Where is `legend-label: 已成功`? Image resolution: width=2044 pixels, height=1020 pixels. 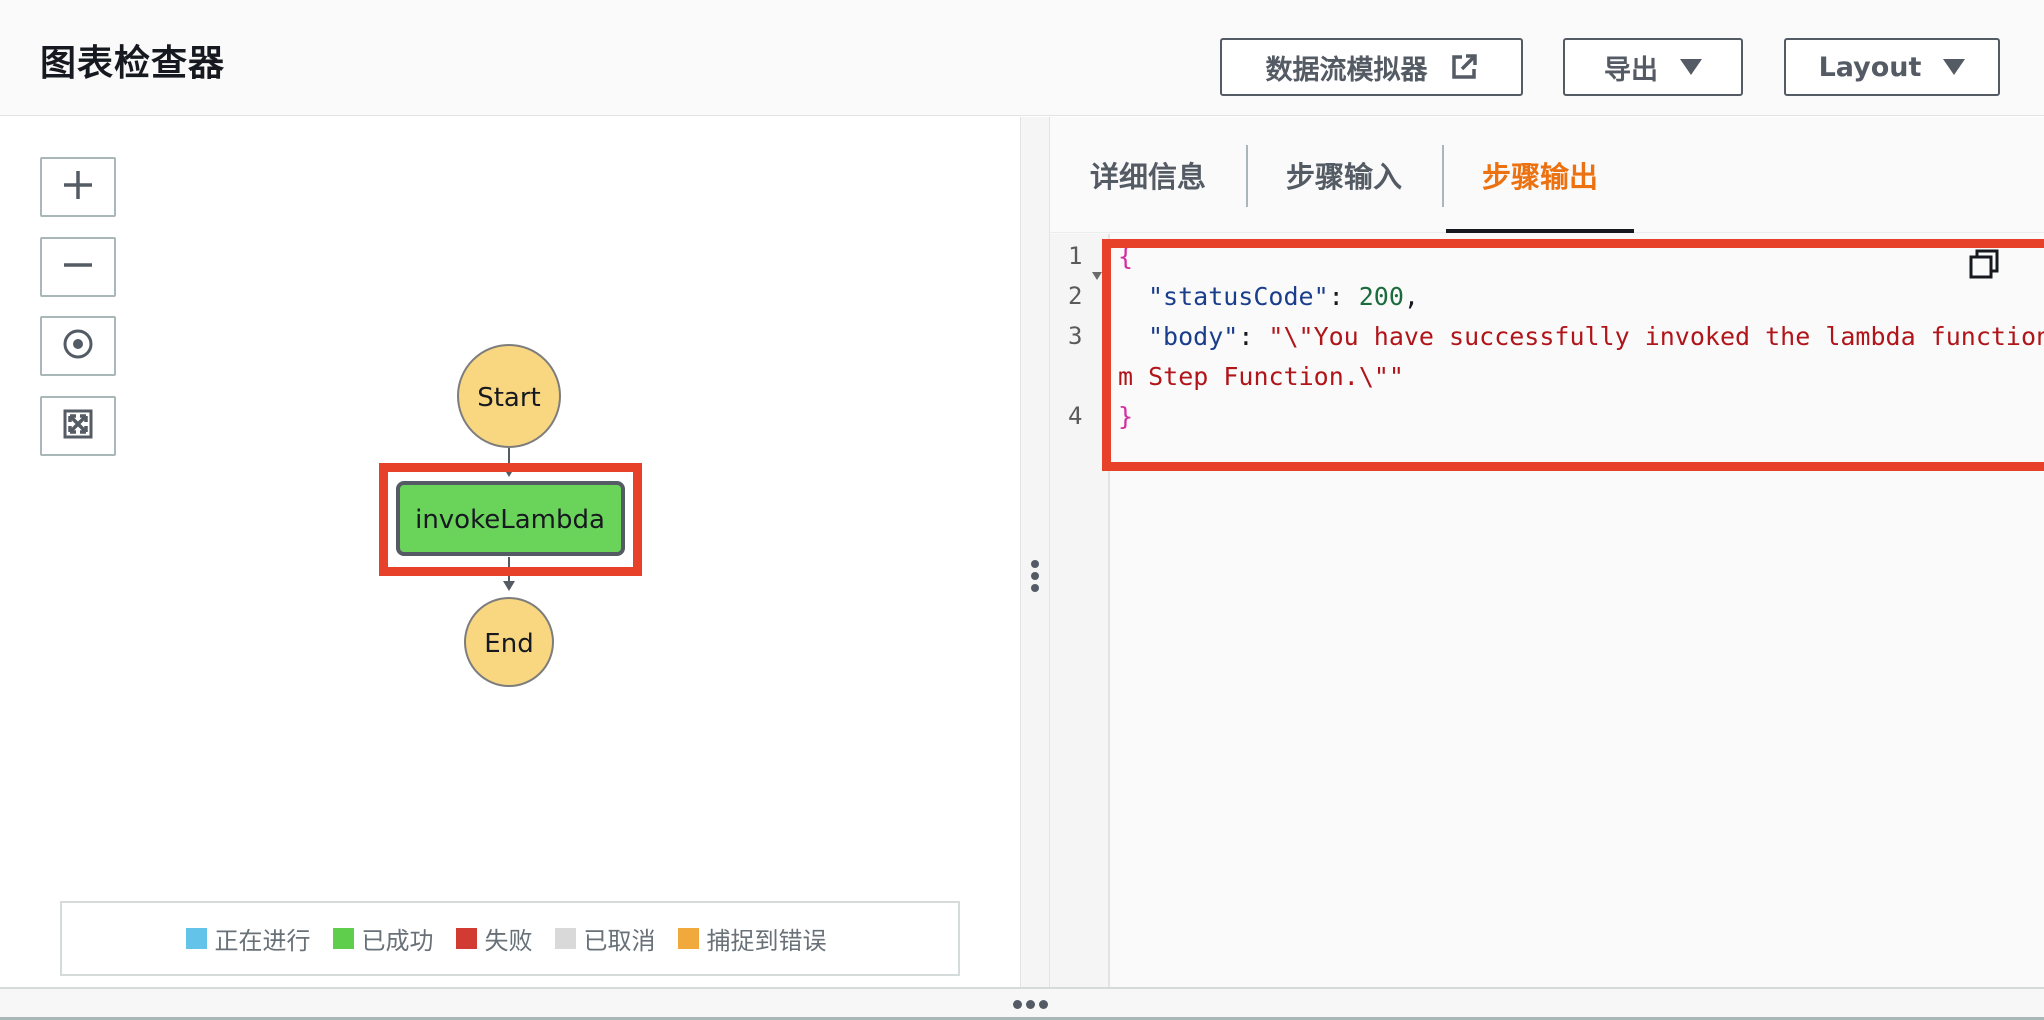
legend-label: 已成功 is located at coordinates (397, 941).